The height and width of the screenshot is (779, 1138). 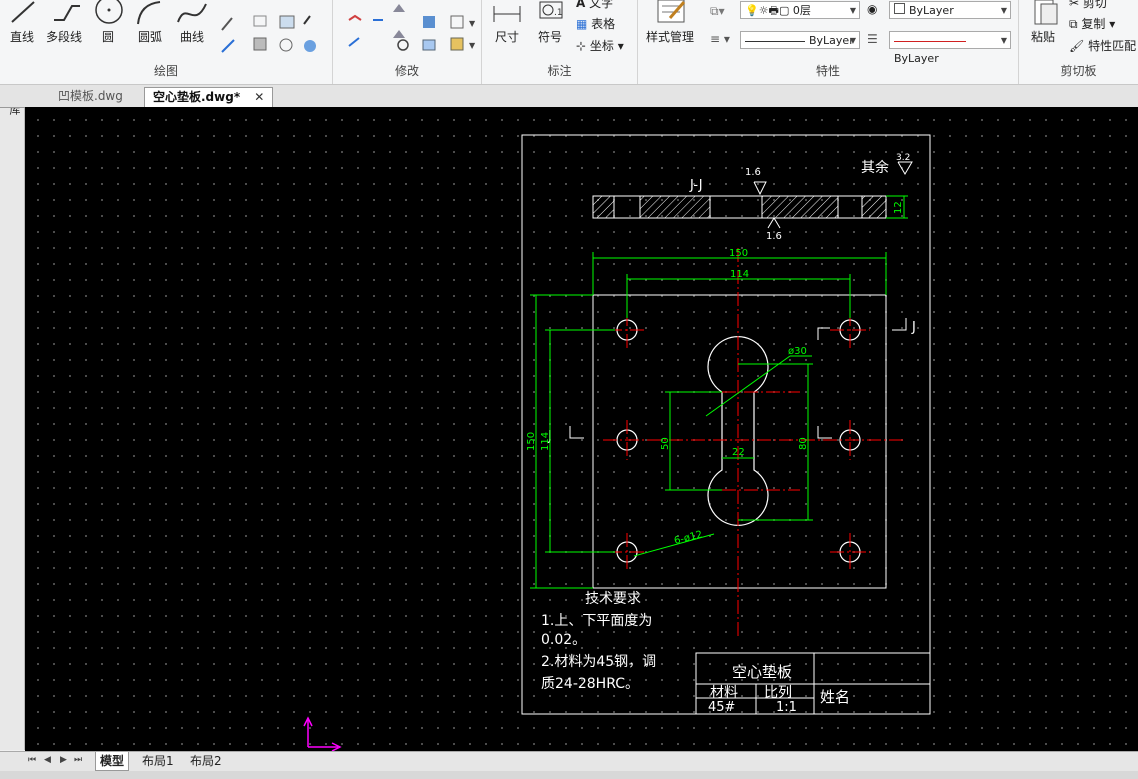 What do you see at coordinates (531, 441) in the screenshot?
I see `dim-150-v: 150` at bounding box center [531, 441].